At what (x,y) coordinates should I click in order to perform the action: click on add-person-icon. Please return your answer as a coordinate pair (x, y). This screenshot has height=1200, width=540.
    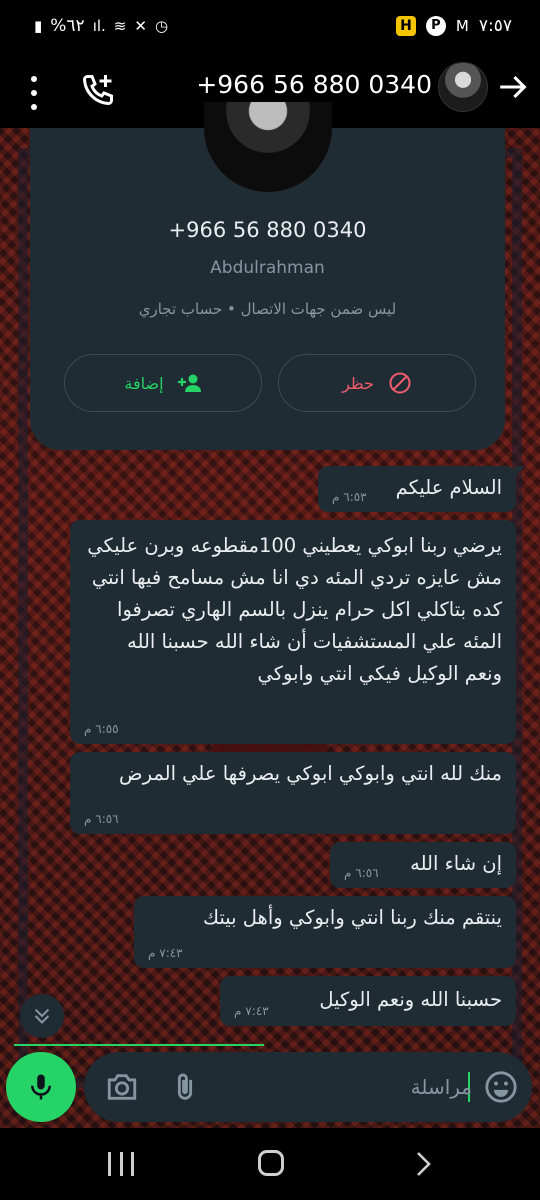
    Looking at the image, I should click on (189, 383).